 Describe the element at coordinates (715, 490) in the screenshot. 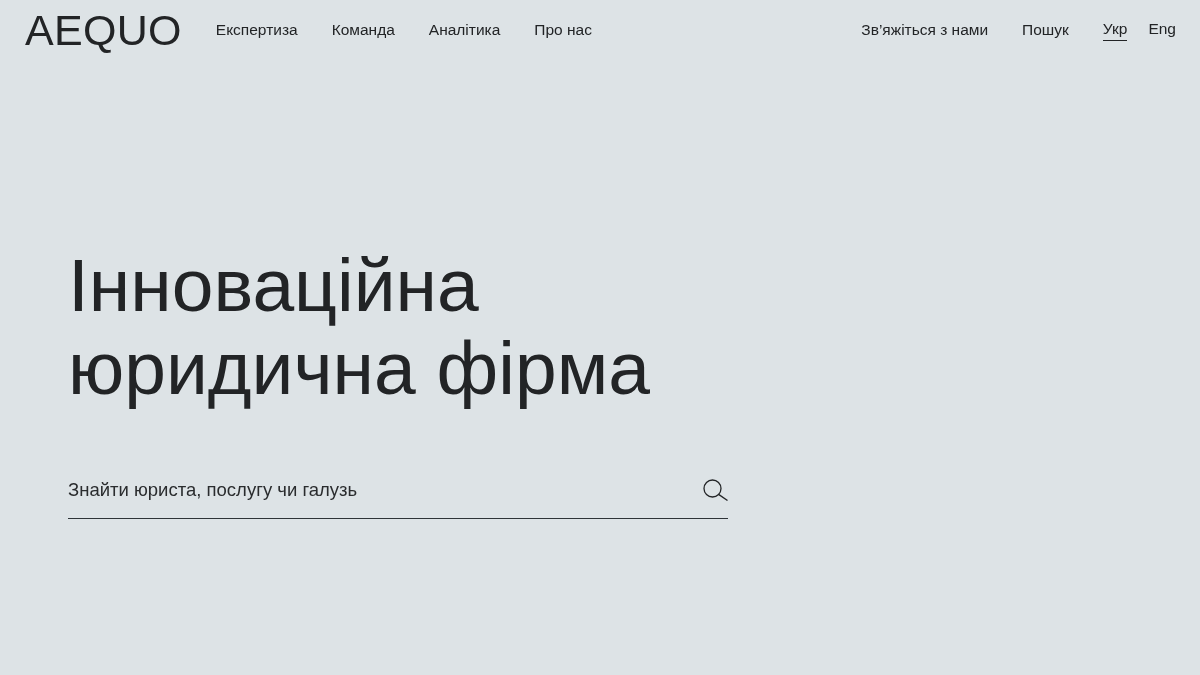

I see `search-icon` at that location.